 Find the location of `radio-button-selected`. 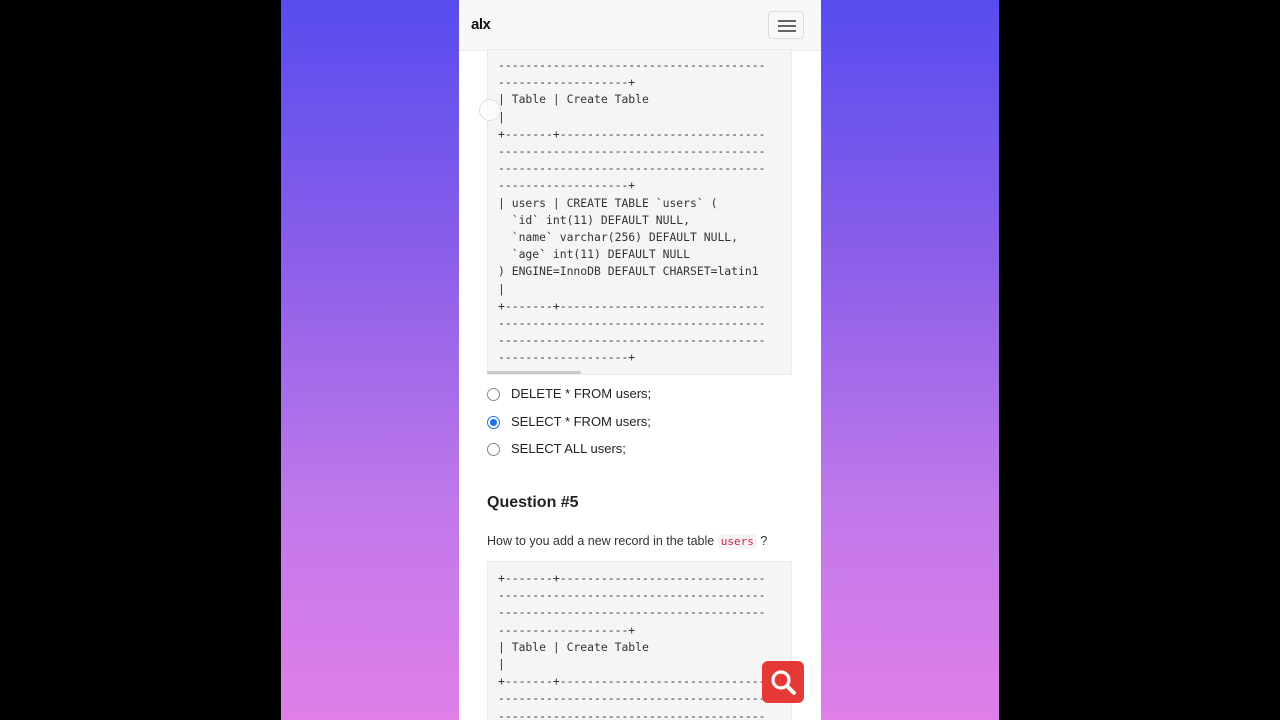

radio-button-selected is located at coordinates (493, 422).